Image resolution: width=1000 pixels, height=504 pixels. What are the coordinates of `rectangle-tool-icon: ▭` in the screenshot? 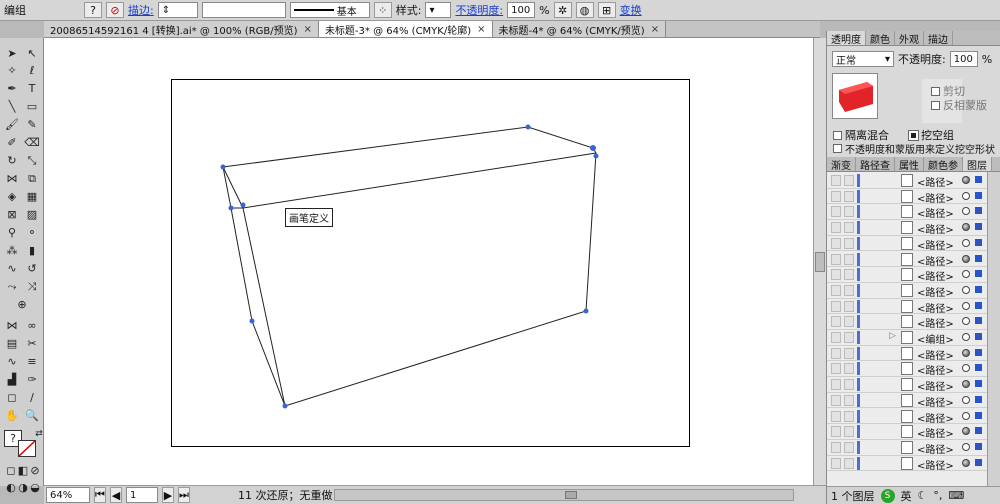 It's located at (32, 106).